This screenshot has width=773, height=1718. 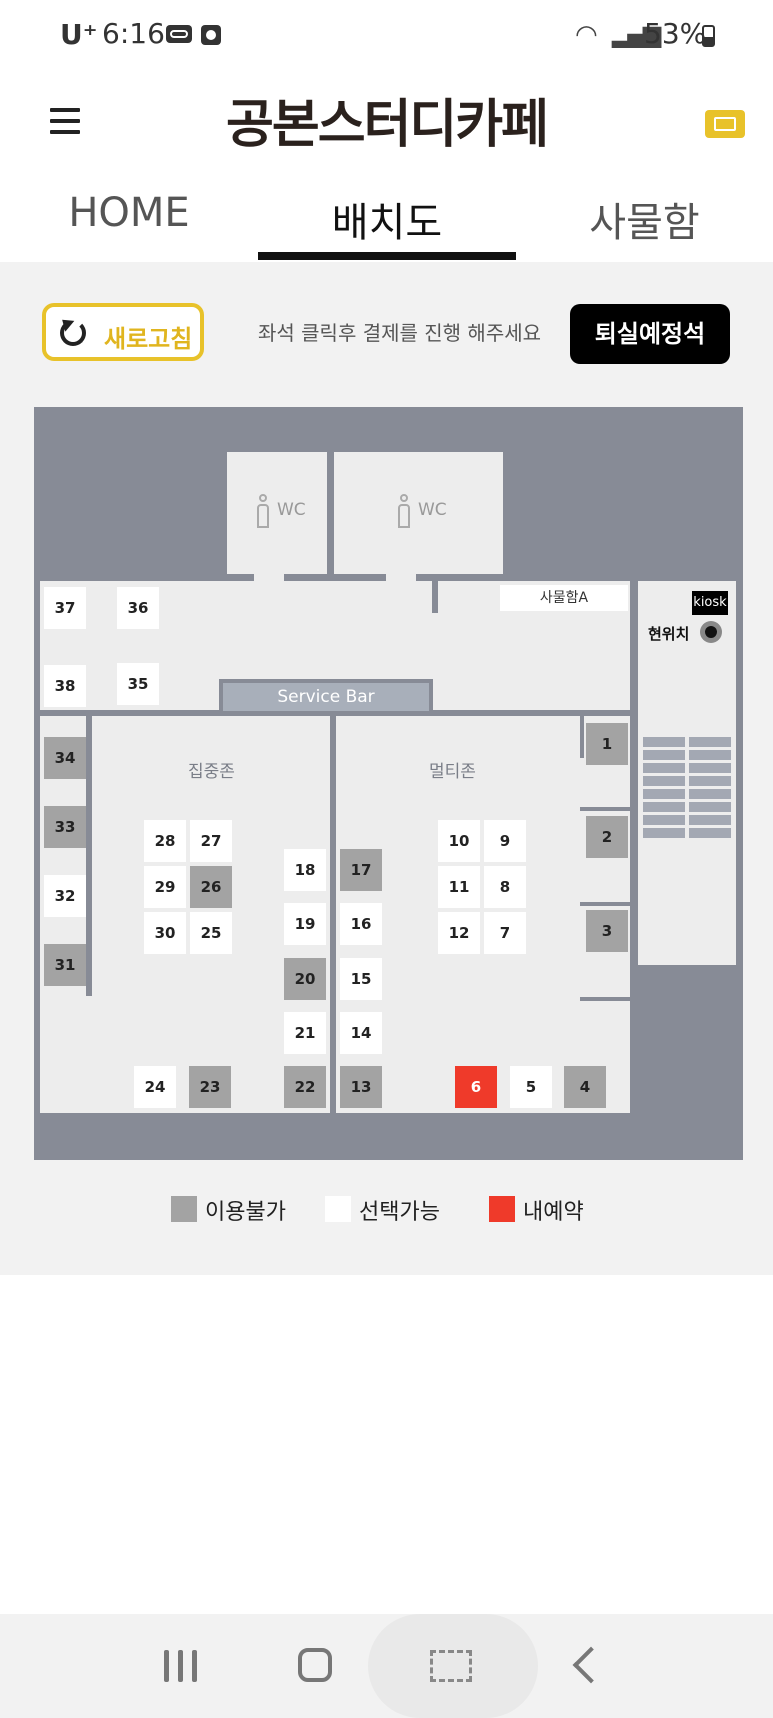 What do you see at coordinates (459, 841) in the screenshot?
I see `seat-10: 10` at bounding box center [459, 841].